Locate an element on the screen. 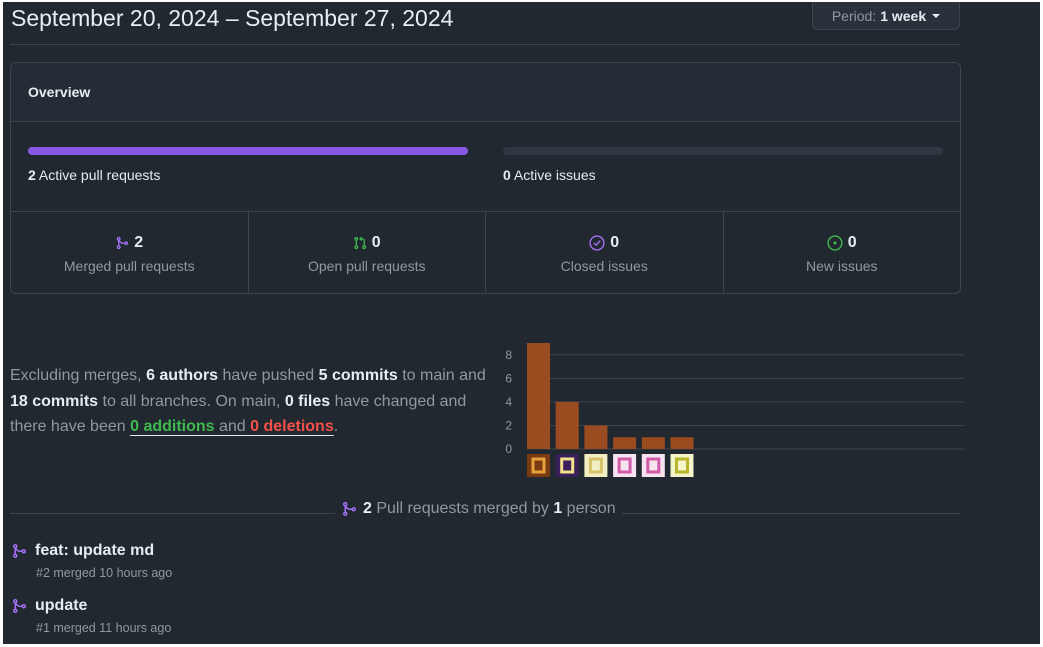  period-prefix: Period: is located at coordinates (854, 15).